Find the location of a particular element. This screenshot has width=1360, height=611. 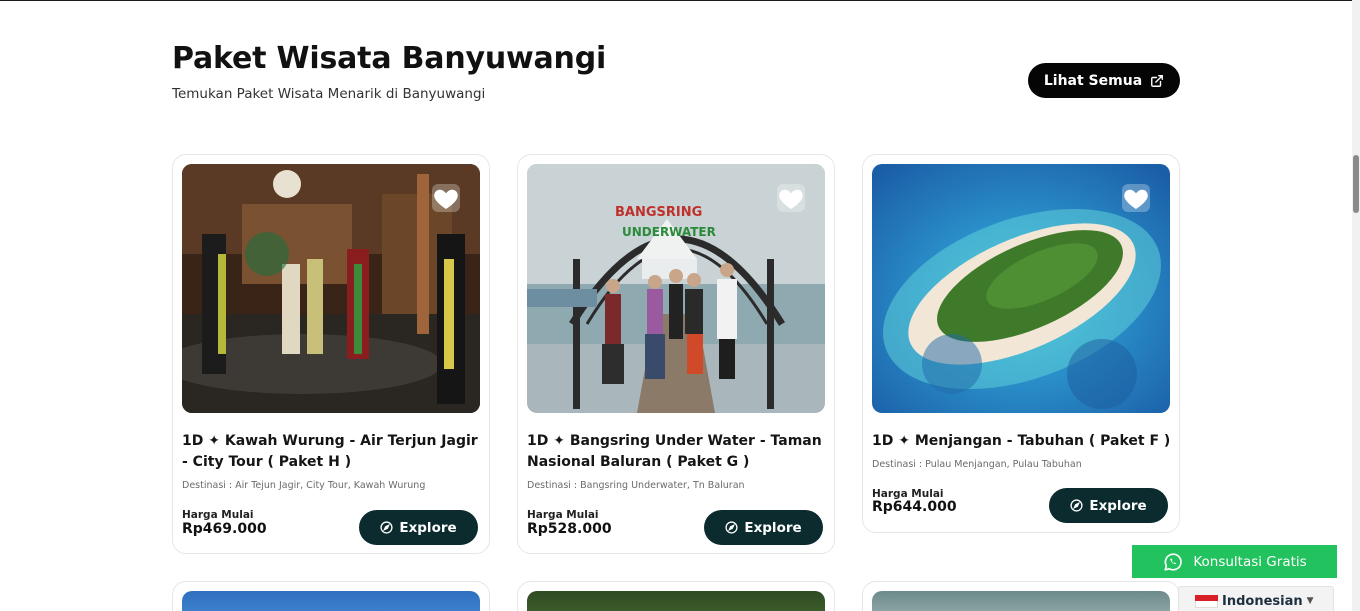

package-name: 1D ✦ Menjangan - Tabuhan ( Paket F ) is located at coordinates (1022, 441).